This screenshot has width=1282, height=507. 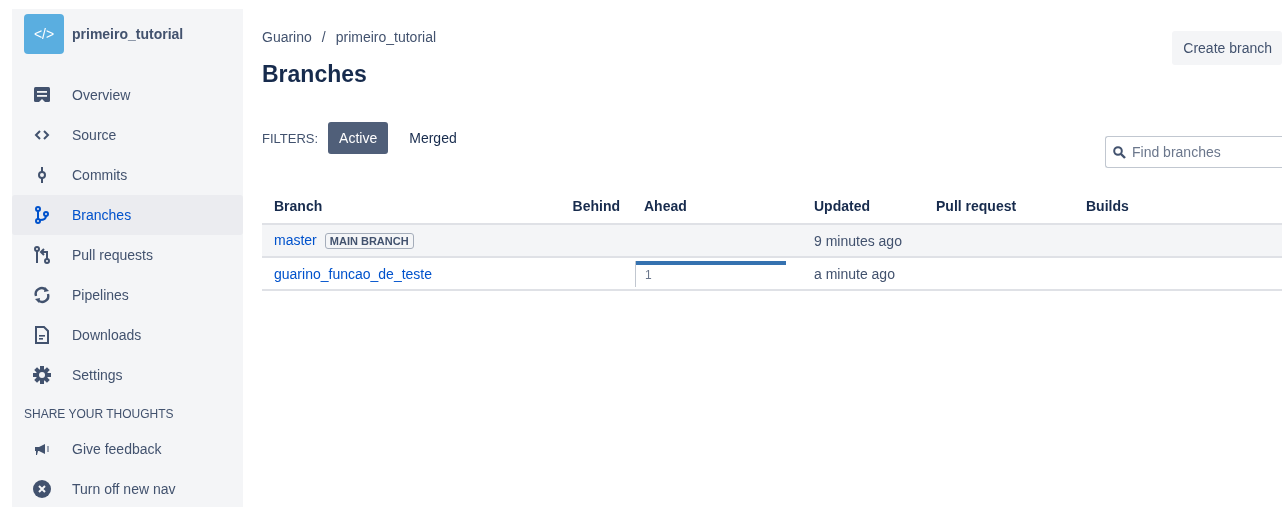 What do you see at coordinates (386, 37) in the screenshot?
I see `breadcrumb-link: primeiro_tutorial` at bounding box center [386, 37].